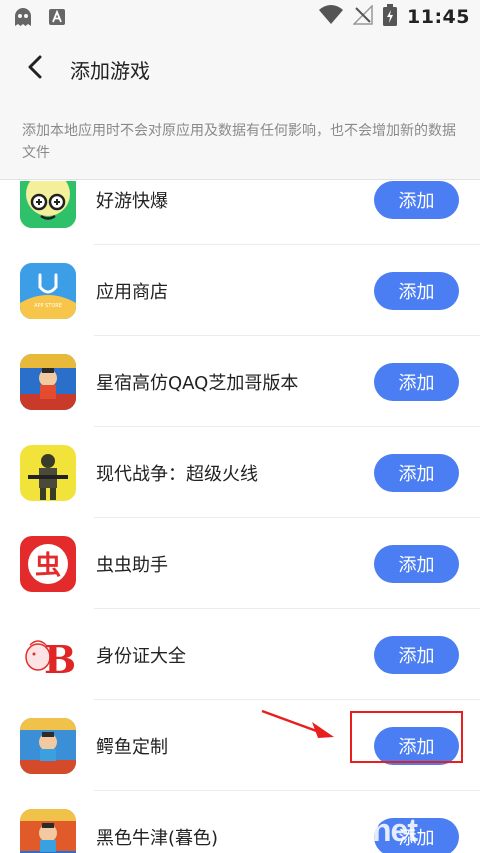 Image resolution: width=480 pixels, height=853 pixels. What do you see at coordinates (406, 737) in the screenshot?
I see `highlight-box` at bounding box center [406, 737].